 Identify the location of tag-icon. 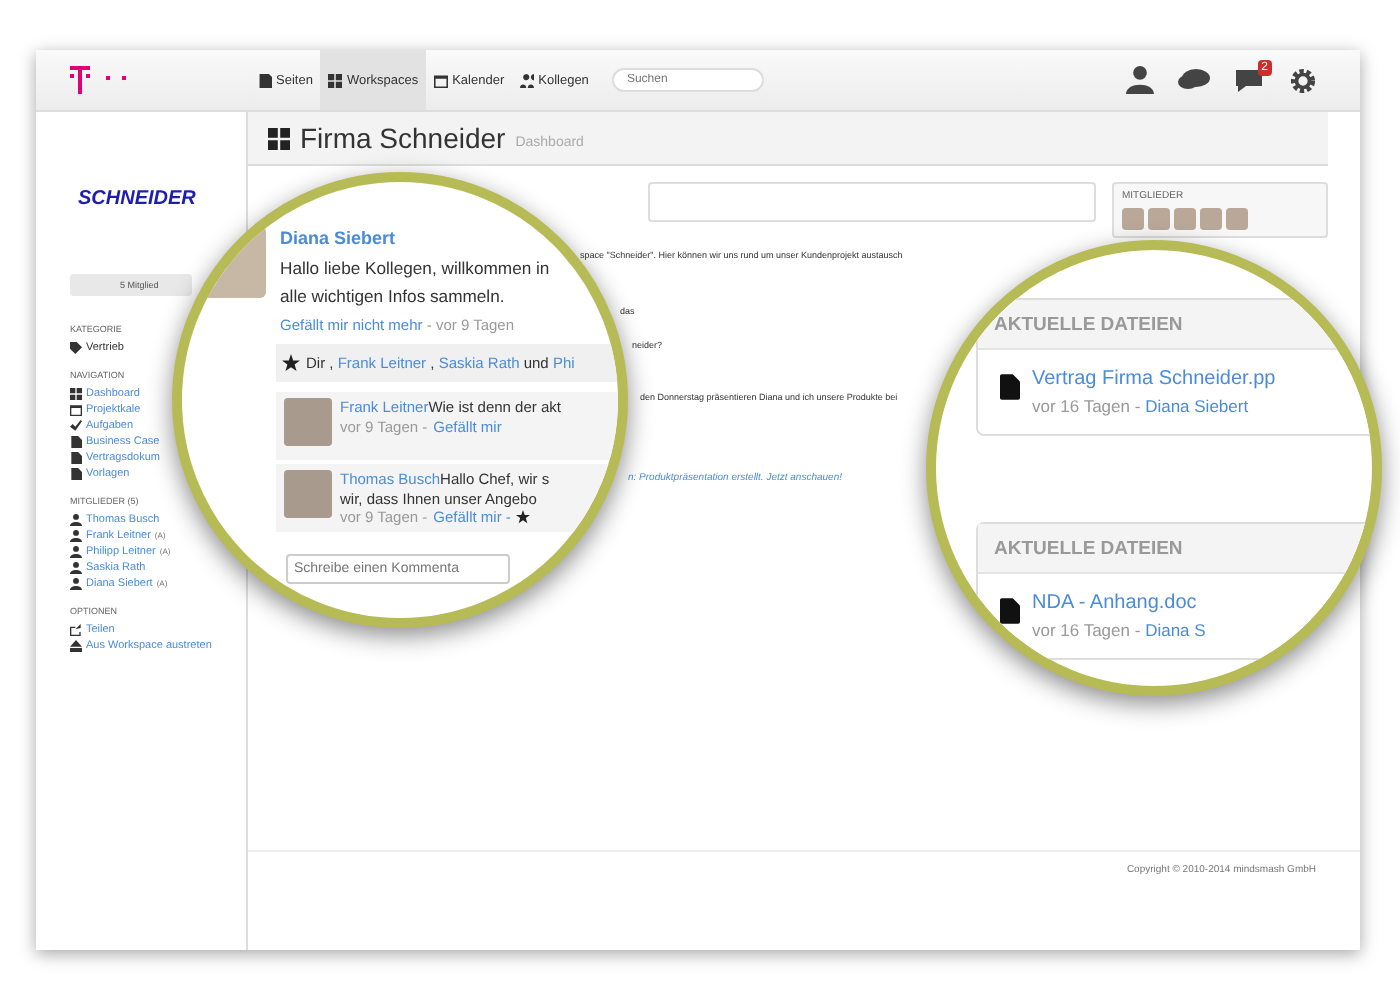
(76, 348).